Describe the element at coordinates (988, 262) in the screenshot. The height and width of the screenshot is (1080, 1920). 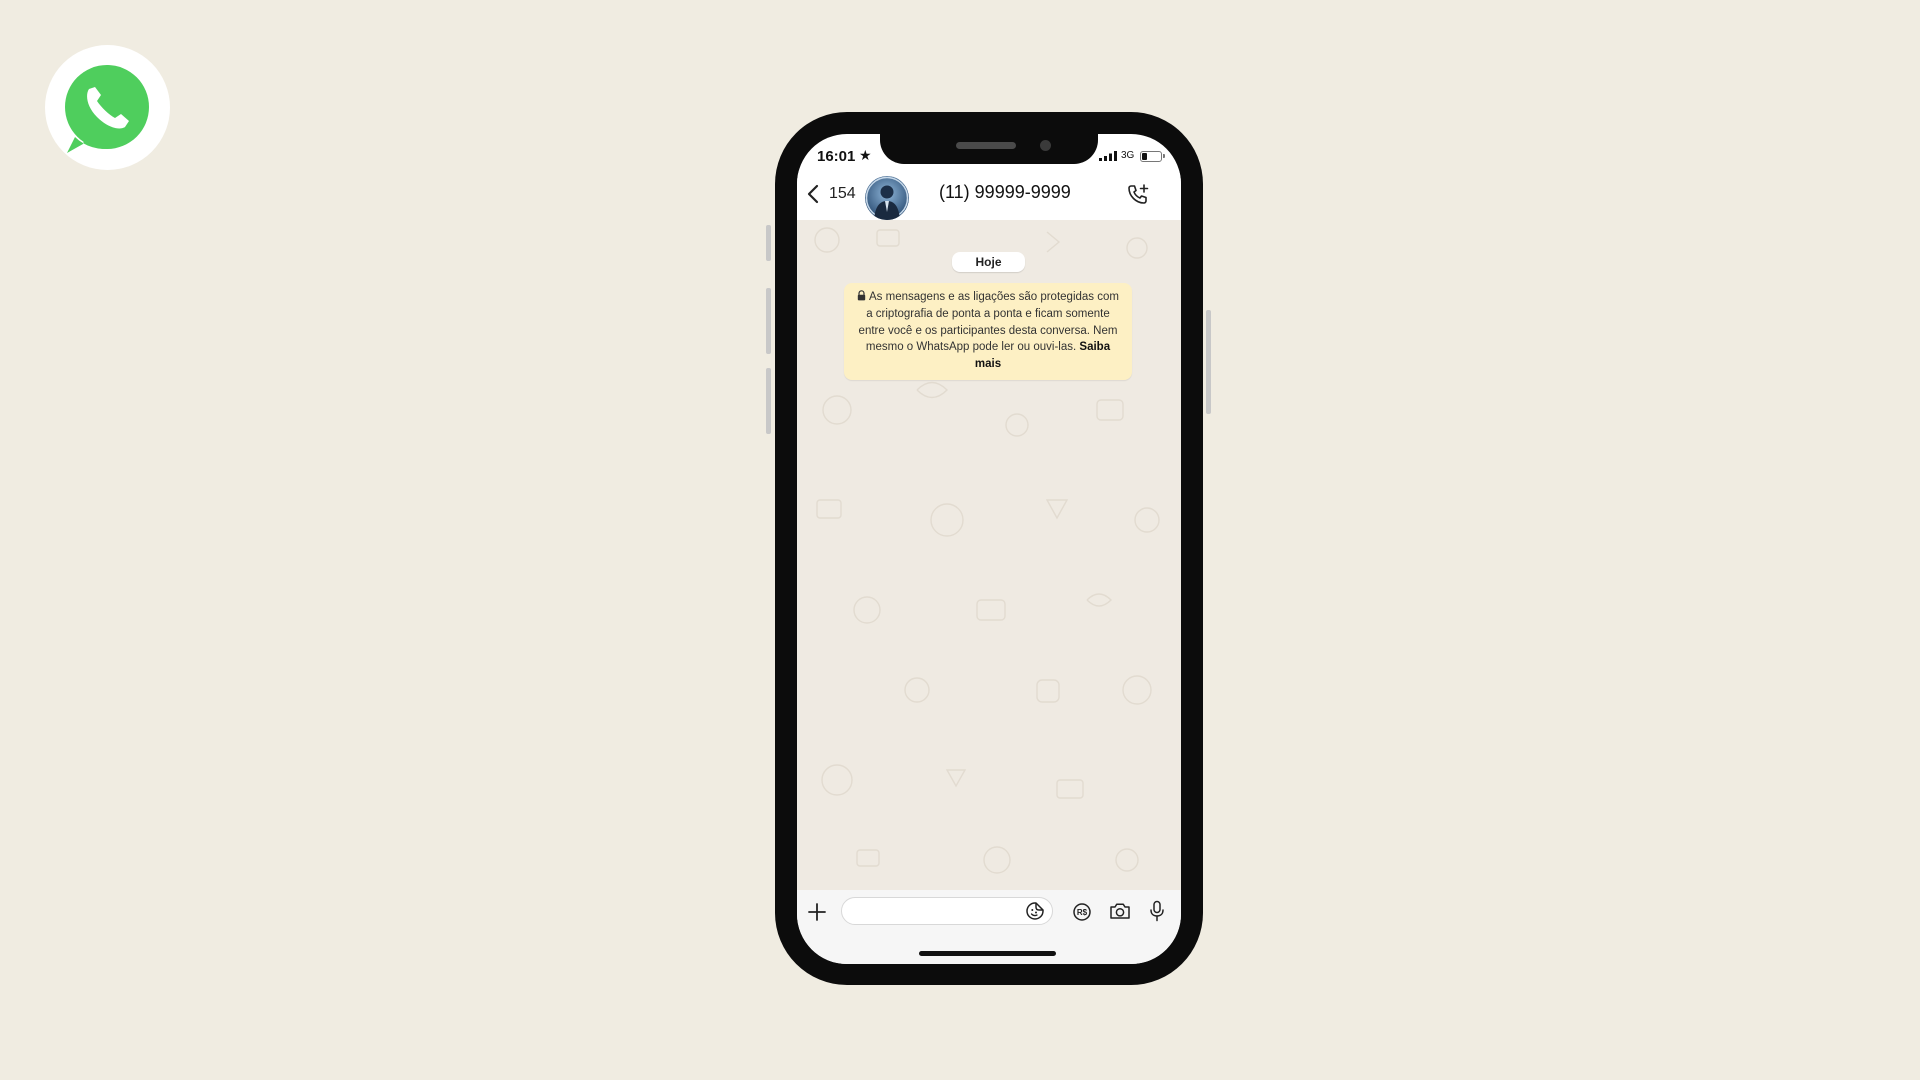
I see `date-divider: Hoje` at that location.